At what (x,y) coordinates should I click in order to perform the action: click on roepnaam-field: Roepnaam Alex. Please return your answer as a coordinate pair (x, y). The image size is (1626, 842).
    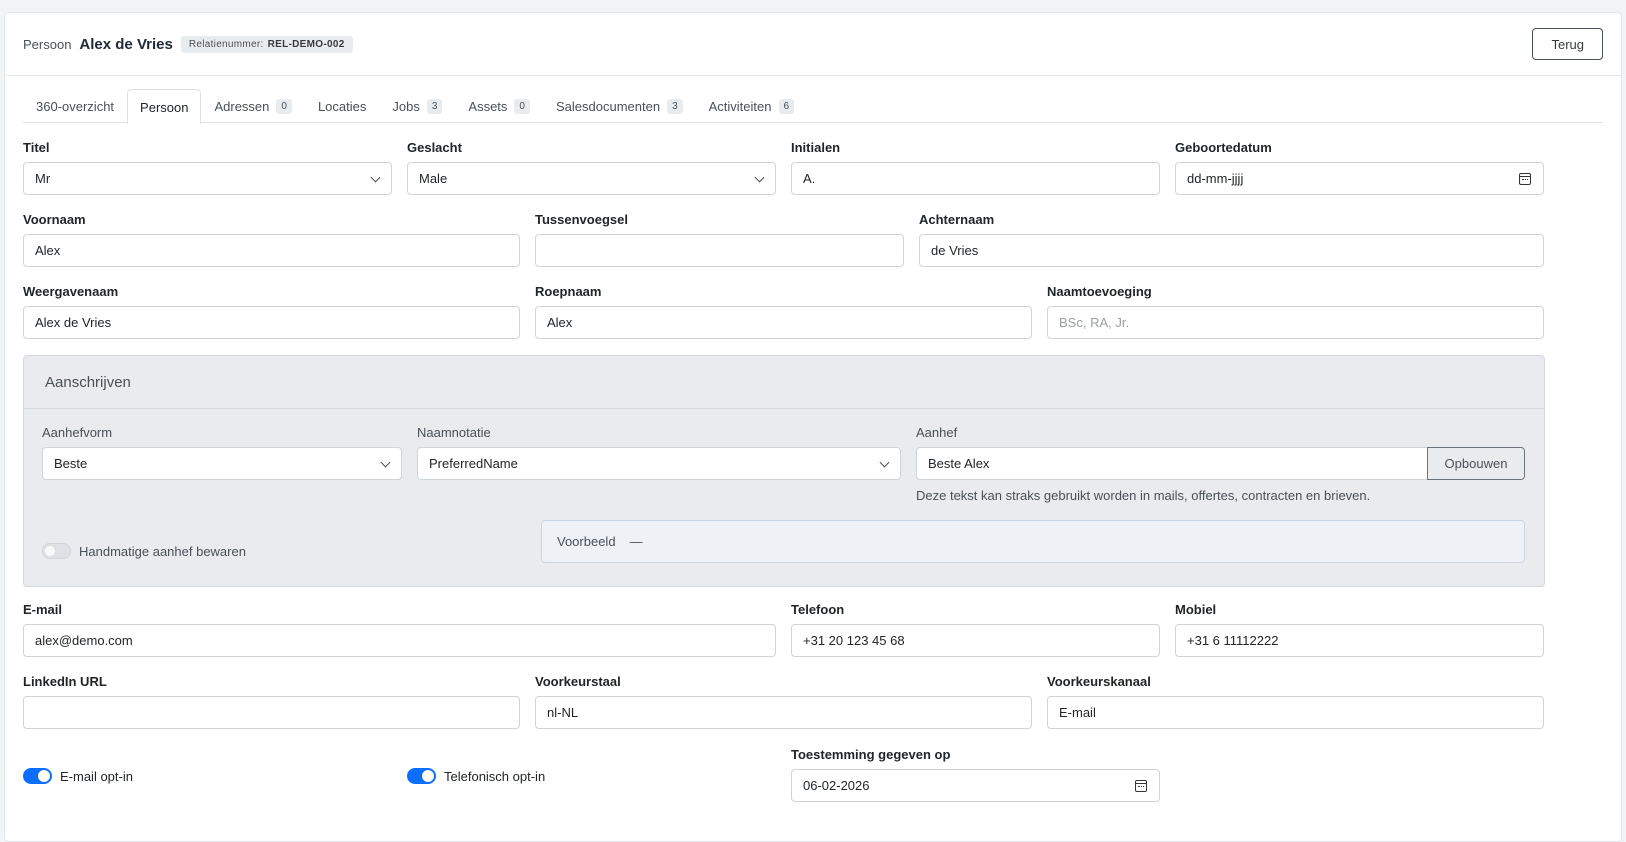
    Looking at the image, I should click on (783, 312).